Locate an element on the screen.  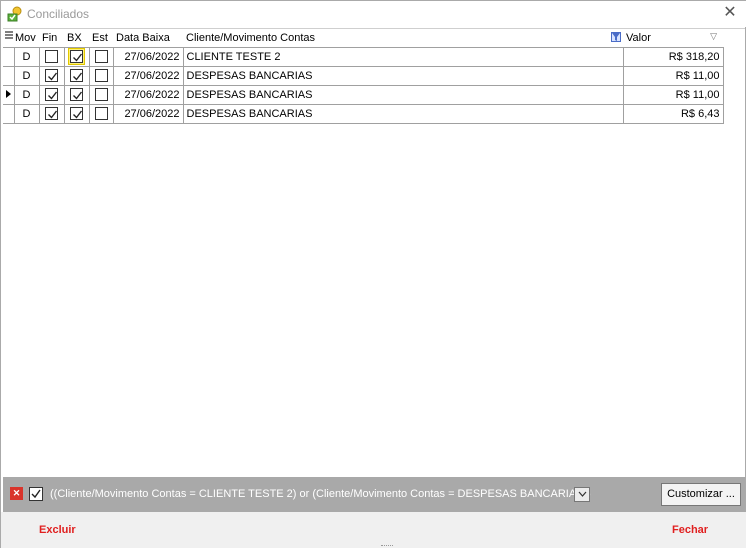
footer-bar: Excluir Fechar is located at coordinates (373, 530).